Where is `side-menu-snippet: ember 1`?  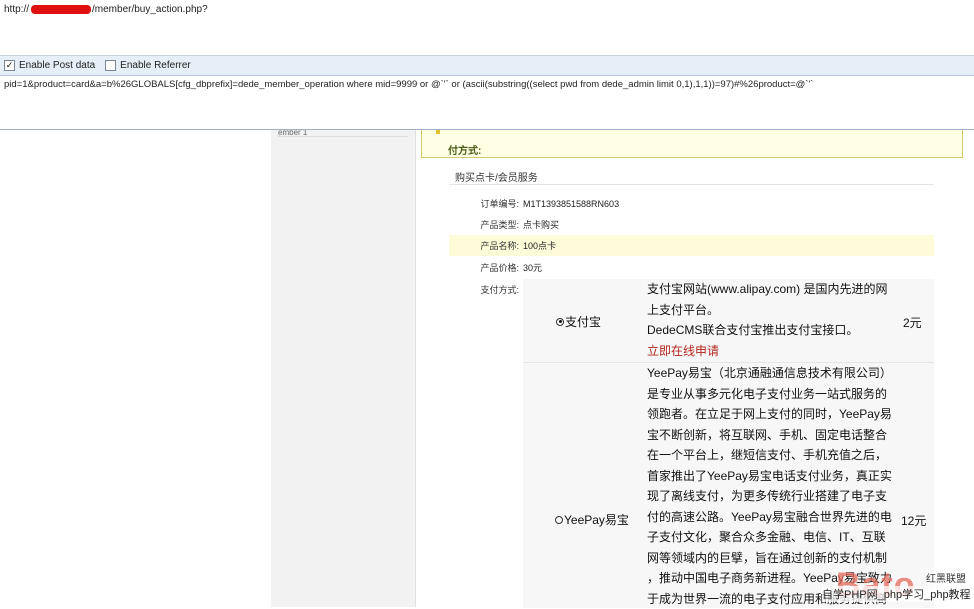 side-menu-snippet: ember 1 is located at coordinates (343, 133).